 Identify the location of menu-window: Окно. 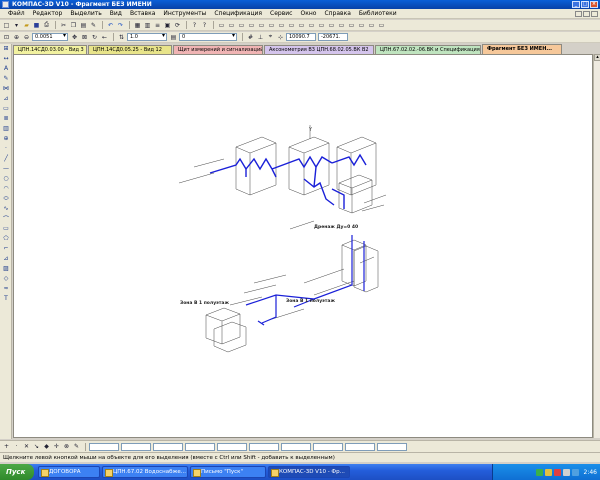
(308, 14).